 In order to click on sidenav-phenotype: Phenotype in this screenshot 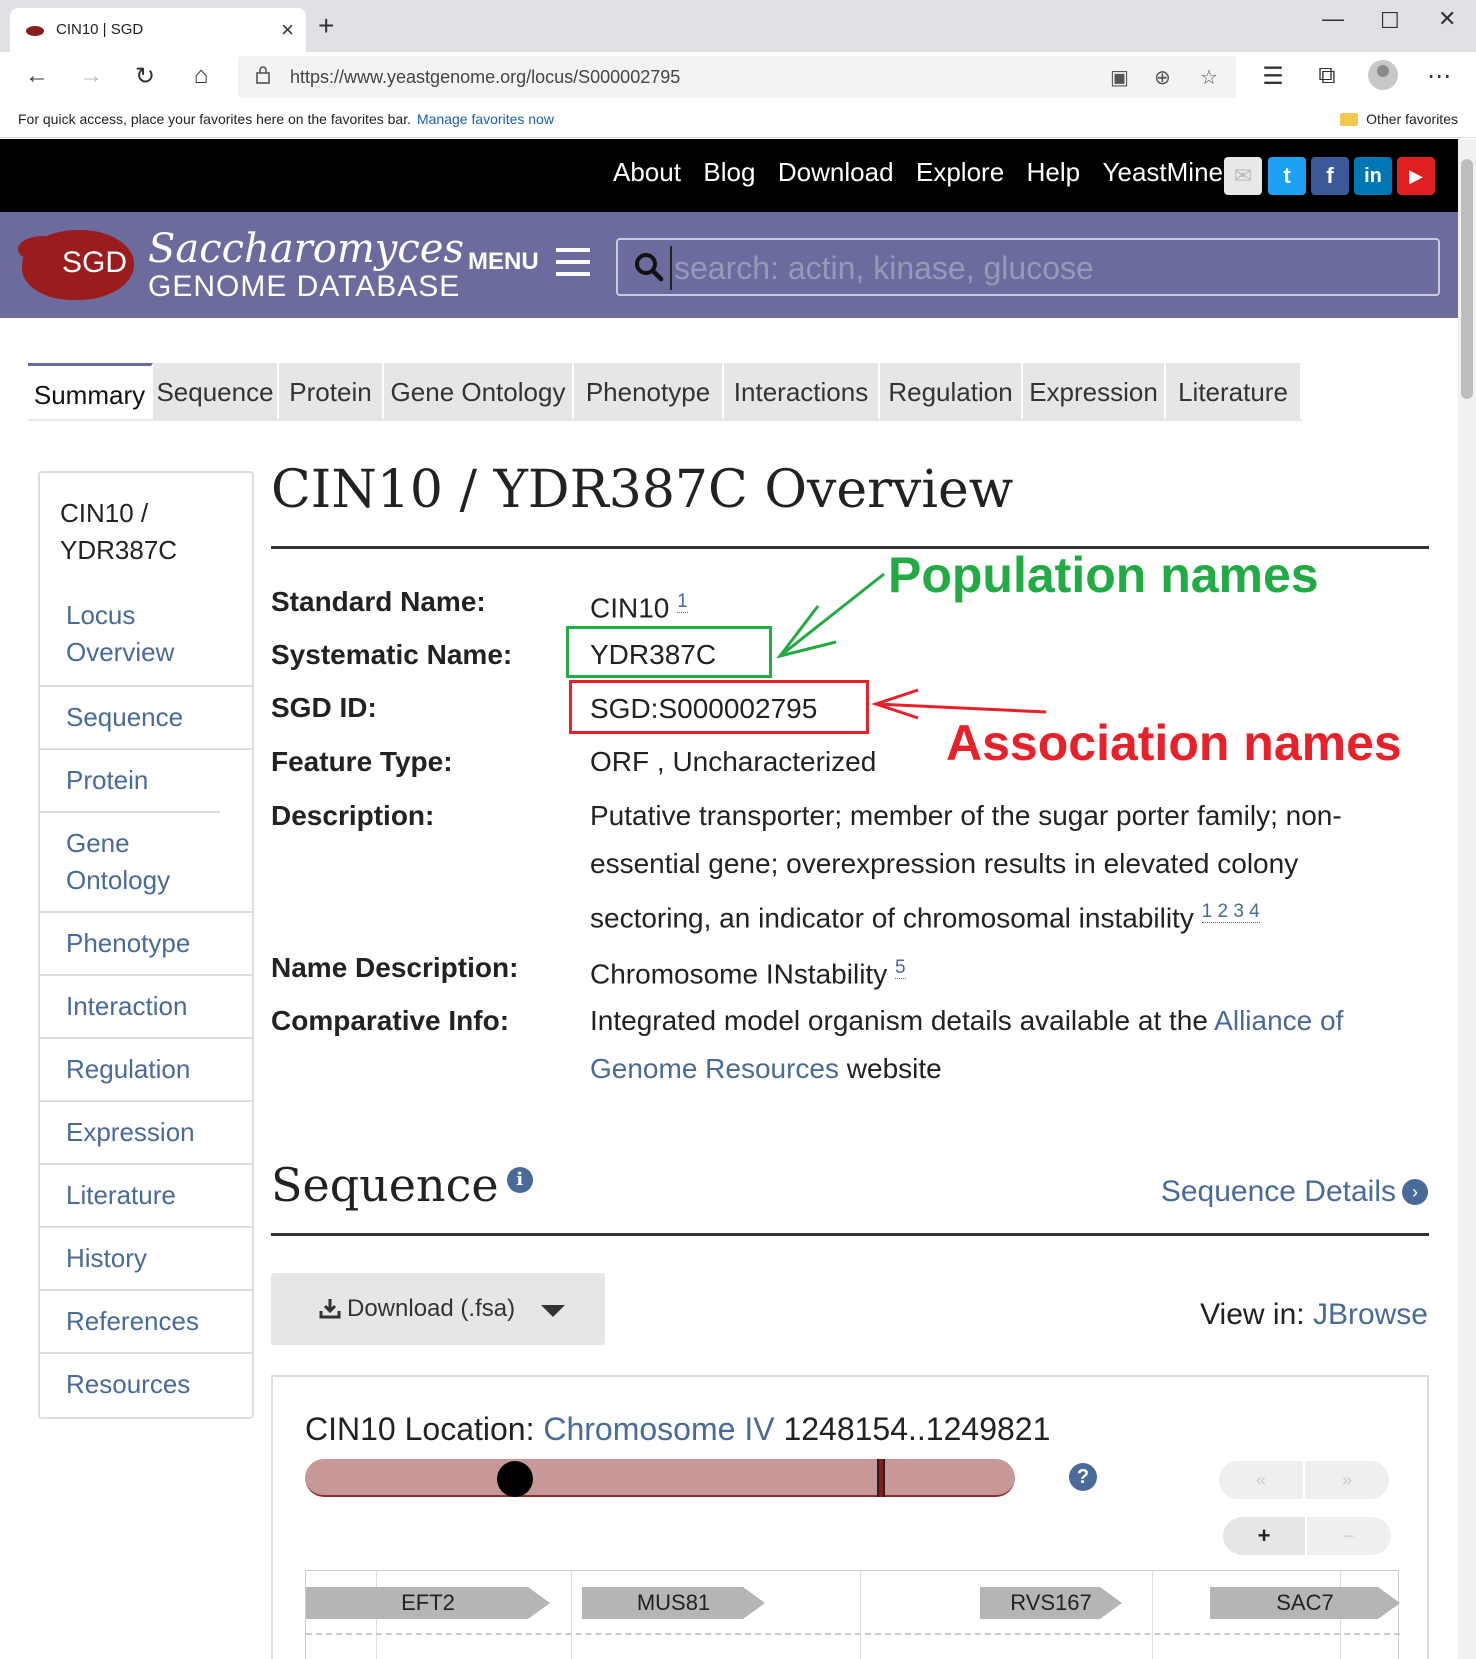, I will do `click(146, 942)`.